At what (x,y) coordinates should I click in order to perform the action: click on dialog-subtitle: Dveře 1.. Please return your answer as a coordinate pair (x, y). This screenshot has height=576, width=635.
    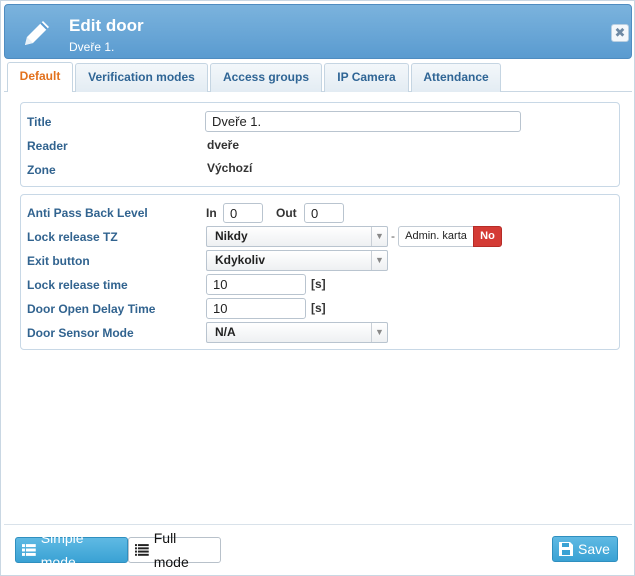
    Looking at the image, I should click on (92, 47).